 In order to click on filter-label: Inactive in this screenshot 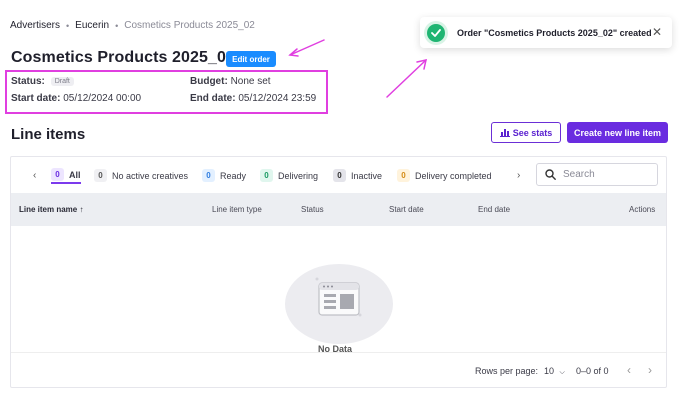, I will do `click(367, 175)`.